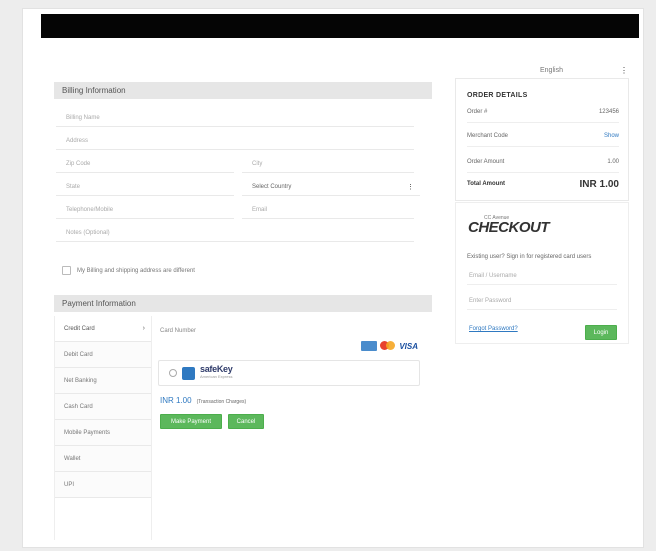  What do you see at coordinates (243, 303) in the screenshot?
I see `payment-header: Payment Information` at bounding box center [243, 303].